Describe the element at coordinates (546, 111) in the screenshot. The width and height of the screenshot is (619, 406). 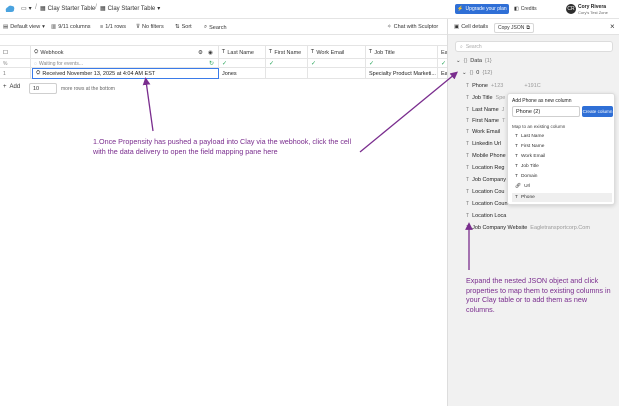
I see `new-column-name-input: Phone (2)` at that location.